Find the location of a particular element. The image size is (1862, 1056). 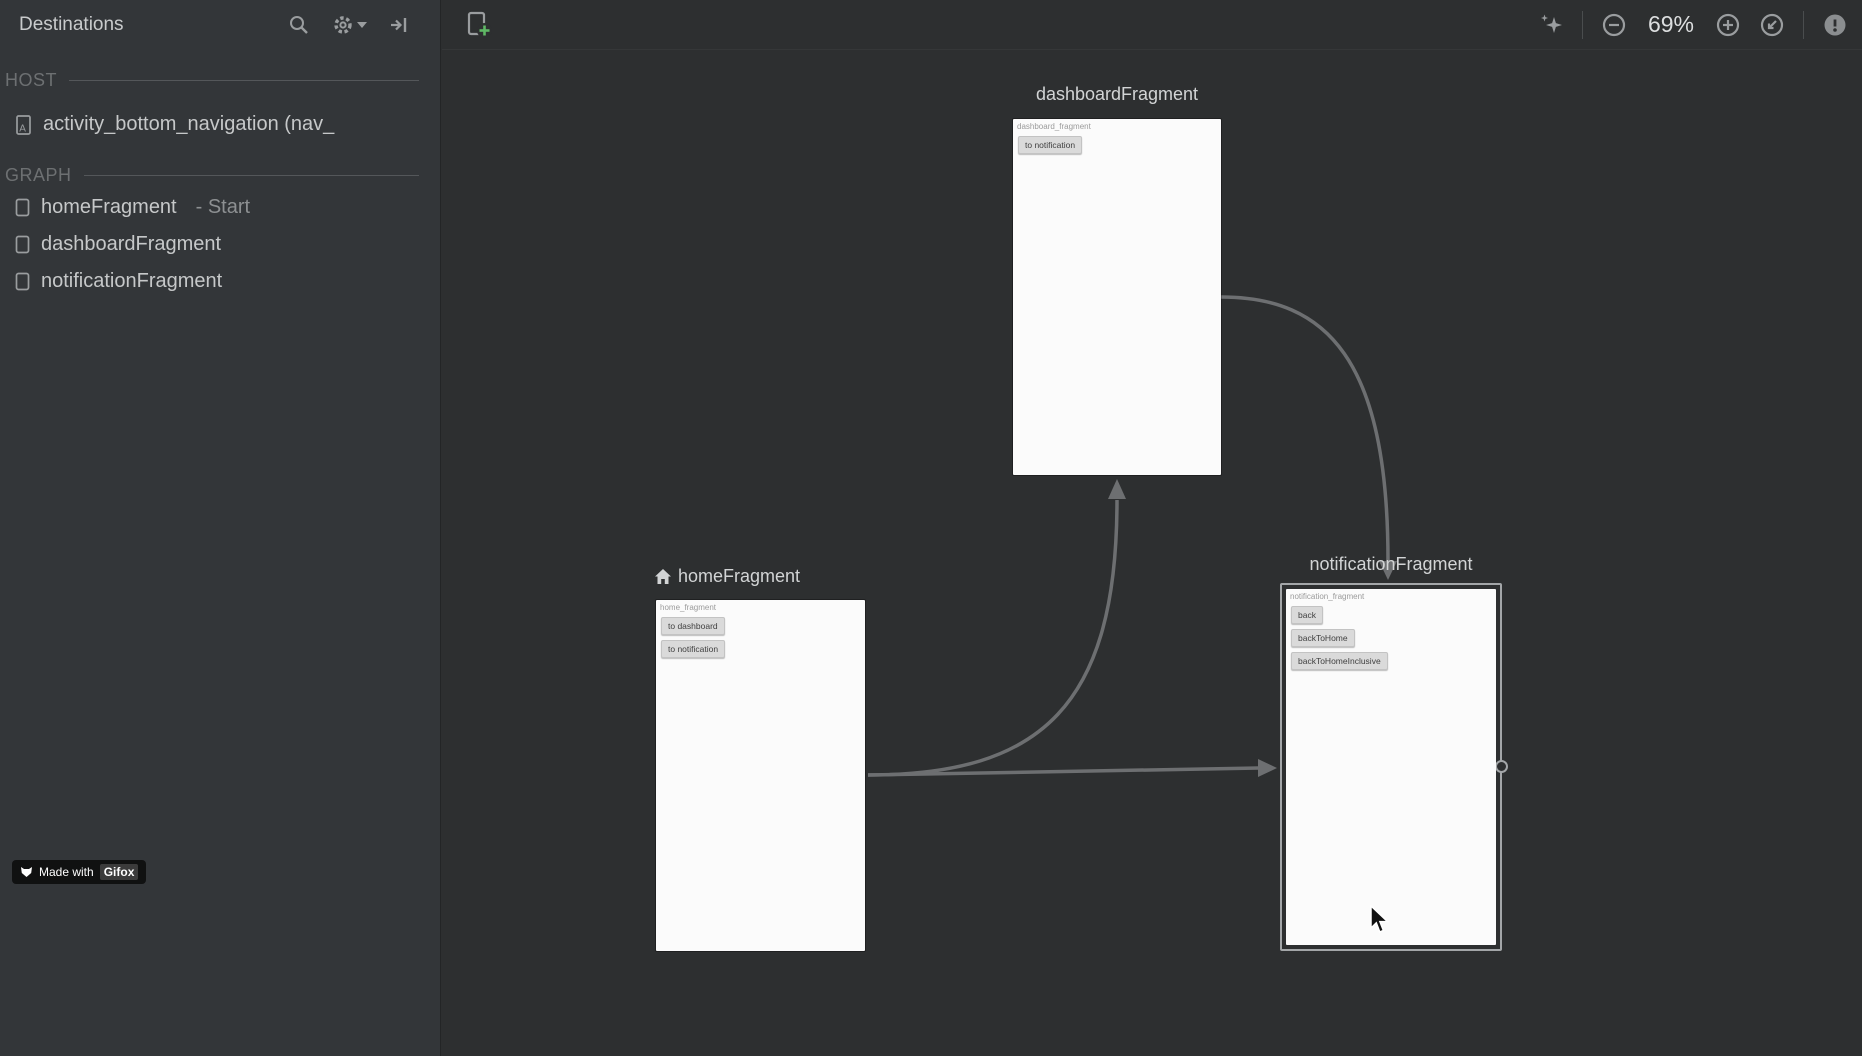

tree-item-label: notificationFragment is located at coordinates (132, 281).